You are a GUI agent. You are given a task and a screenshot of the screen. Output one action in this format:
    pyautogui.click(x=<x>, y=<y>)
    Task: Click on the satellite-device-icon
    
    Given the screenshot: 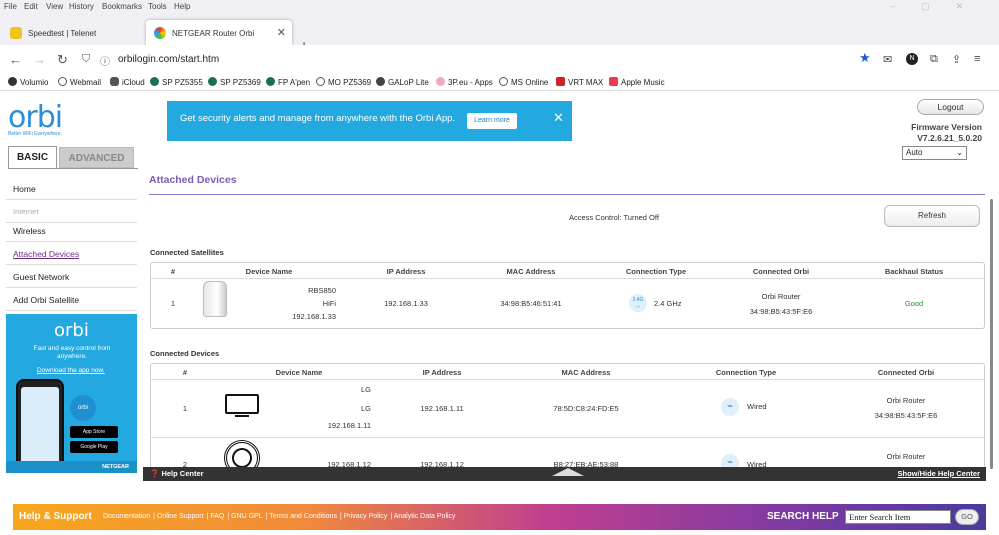 What is the action you would take?
    pyautogui.click(x=215, y=299)
    